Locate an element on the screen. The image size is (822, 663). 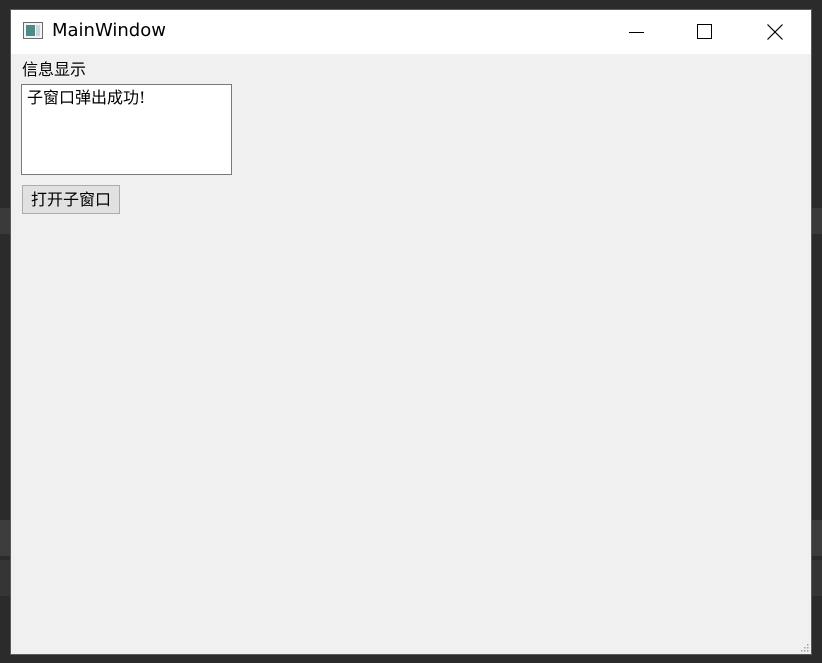
close-icon is located at coordinates (775, 32).